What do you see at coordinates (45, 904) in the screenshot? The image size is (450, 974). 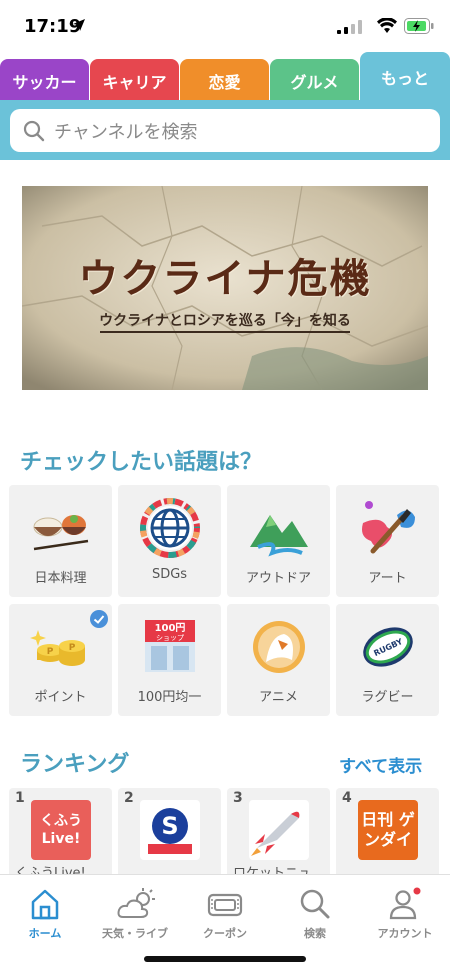 I see `home-icon` at bounding box center [45, 904].